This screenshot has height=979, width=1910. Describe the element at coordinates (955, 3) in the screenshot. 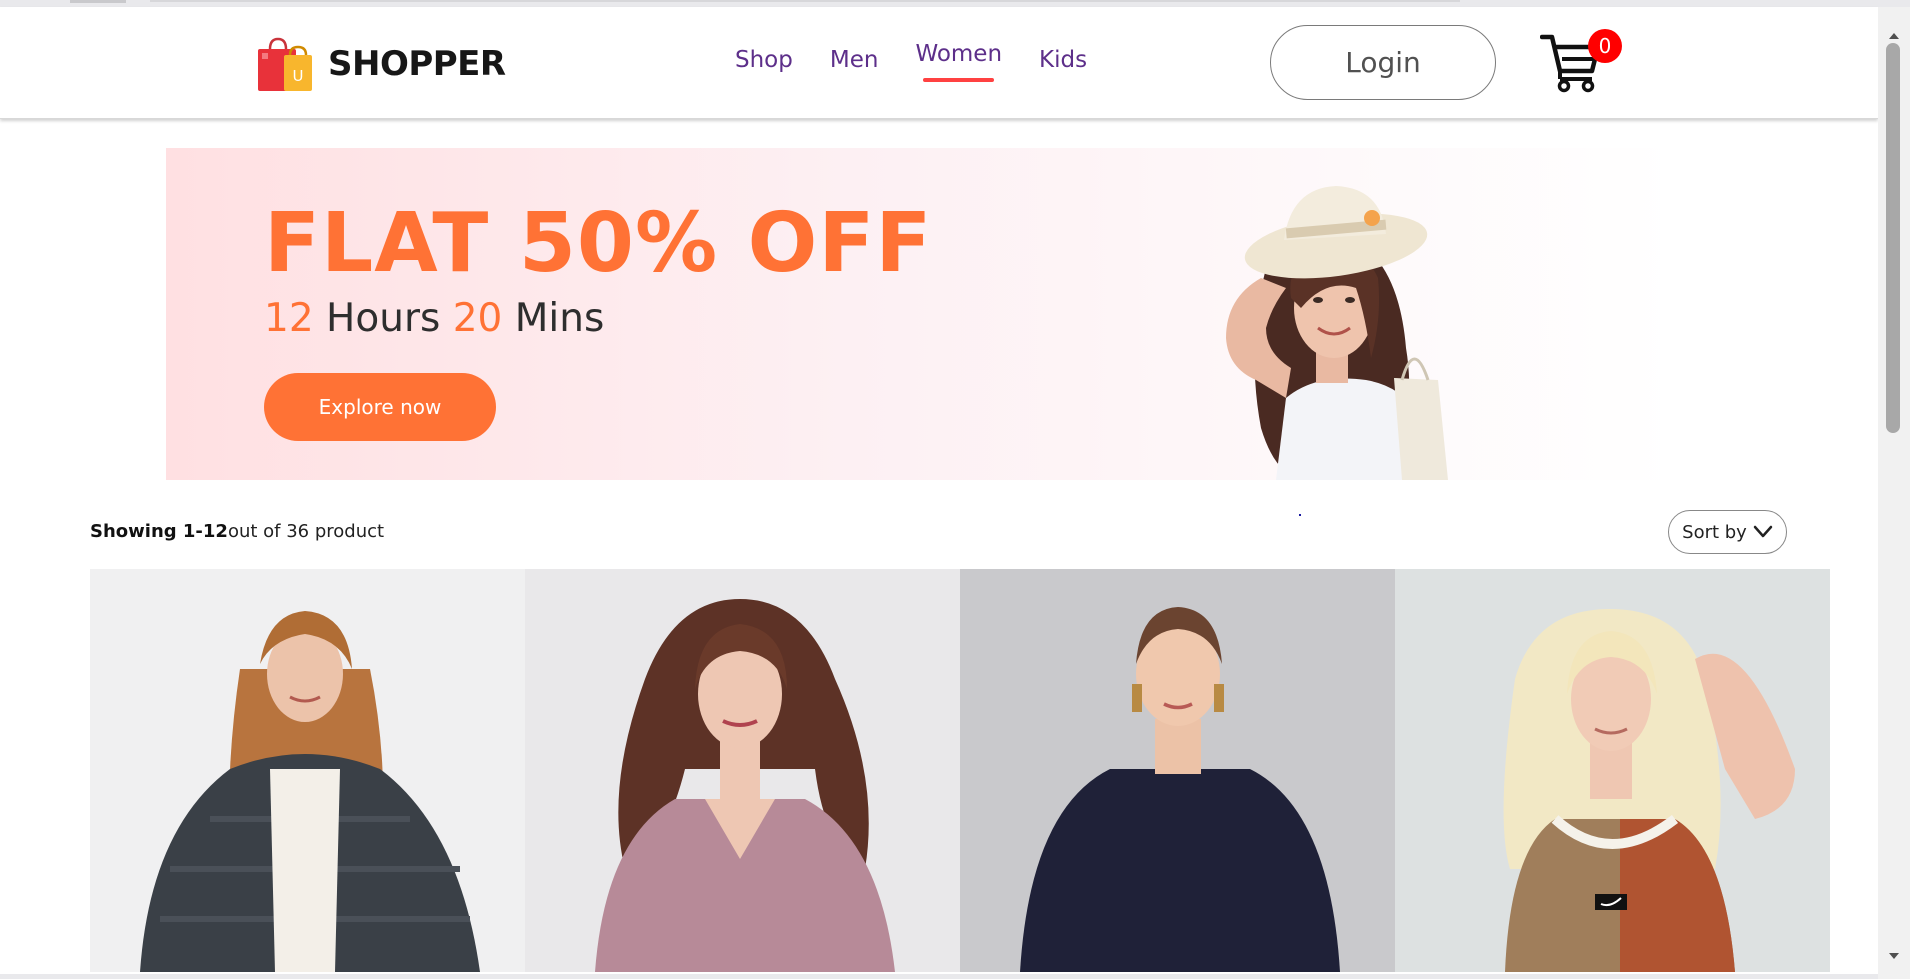

I see `browser-top-strip` at that location.